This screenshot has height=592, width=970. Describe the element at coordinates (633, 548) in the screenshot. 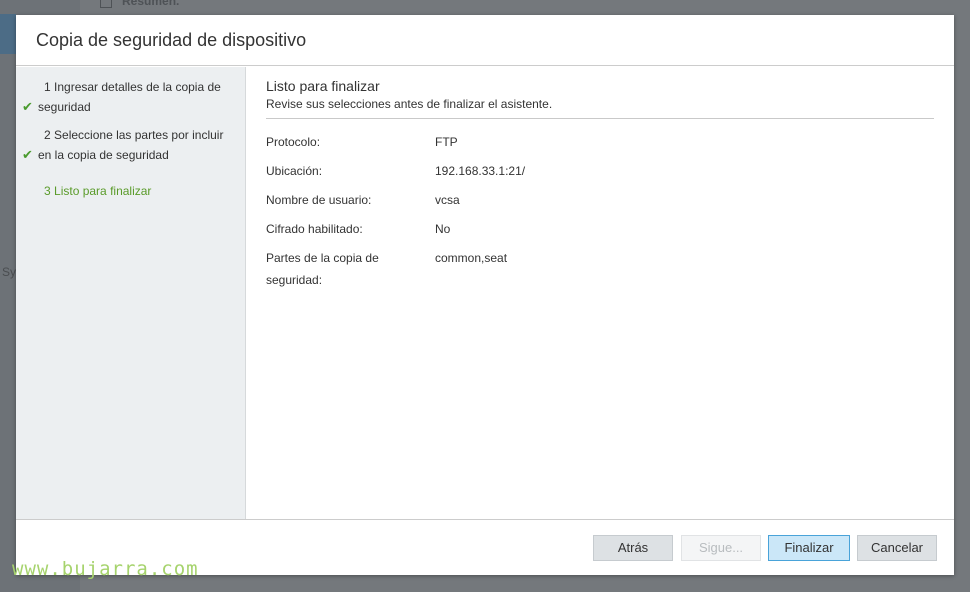

I see `back-button: Atrás` at that location.